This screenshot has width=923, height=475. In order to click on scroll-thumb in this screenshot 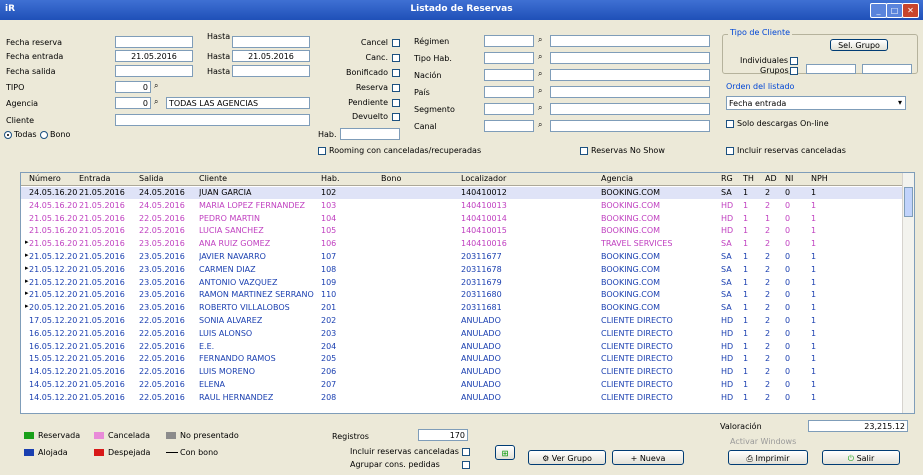, I will do `click(908, 202)`.